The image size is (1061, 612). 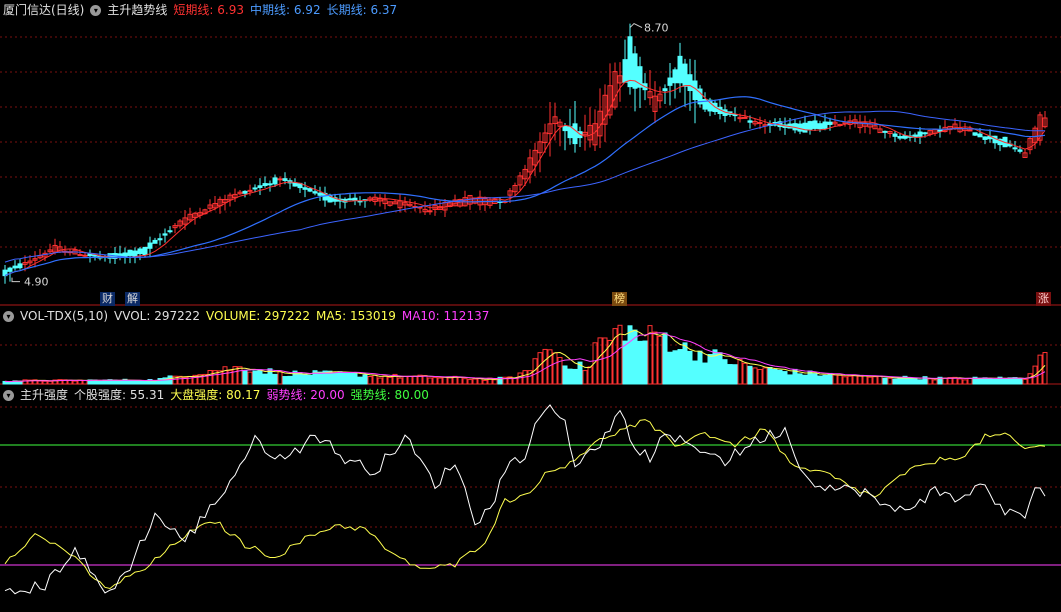 I want to click on strength-indicator-name: 主升强度, so click(x=44, y=395).